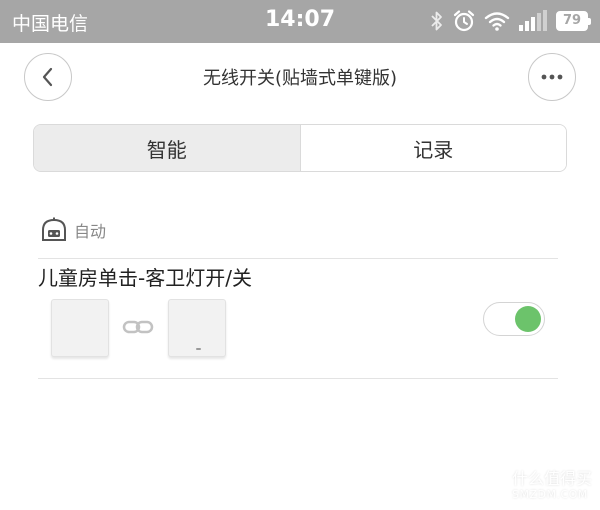 The image size is (600, 510). I want to click on tab-records: 记录, so click(433, 148).